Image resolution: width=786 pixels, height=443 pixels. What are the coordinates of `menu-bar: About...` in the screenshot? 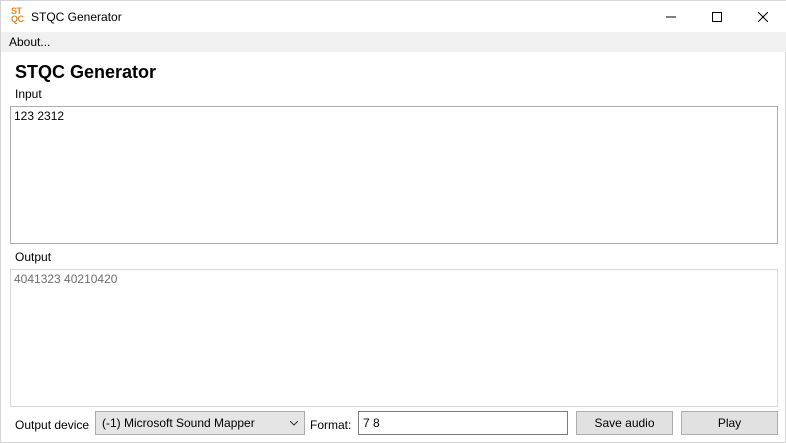 It's located at (393, 42).